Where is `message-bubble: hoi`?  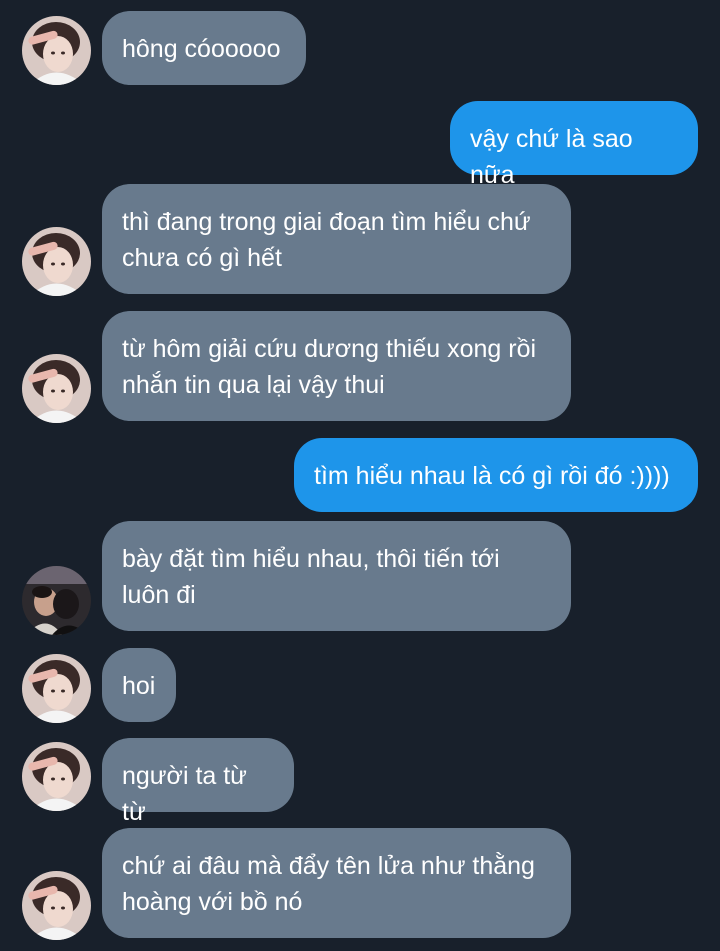
message-bubble: hoi is located at coordinates (139, 685).